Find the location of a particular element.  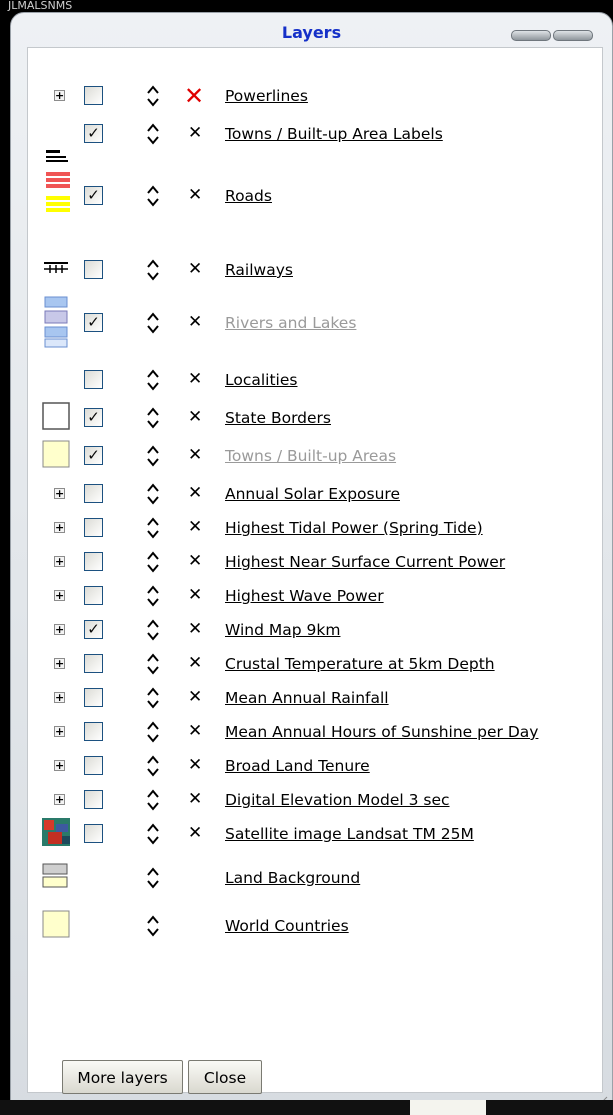

layer-row-crustal: + ✕ Crustal Temperature at 5km Depth is located at coordinates (316, 664).